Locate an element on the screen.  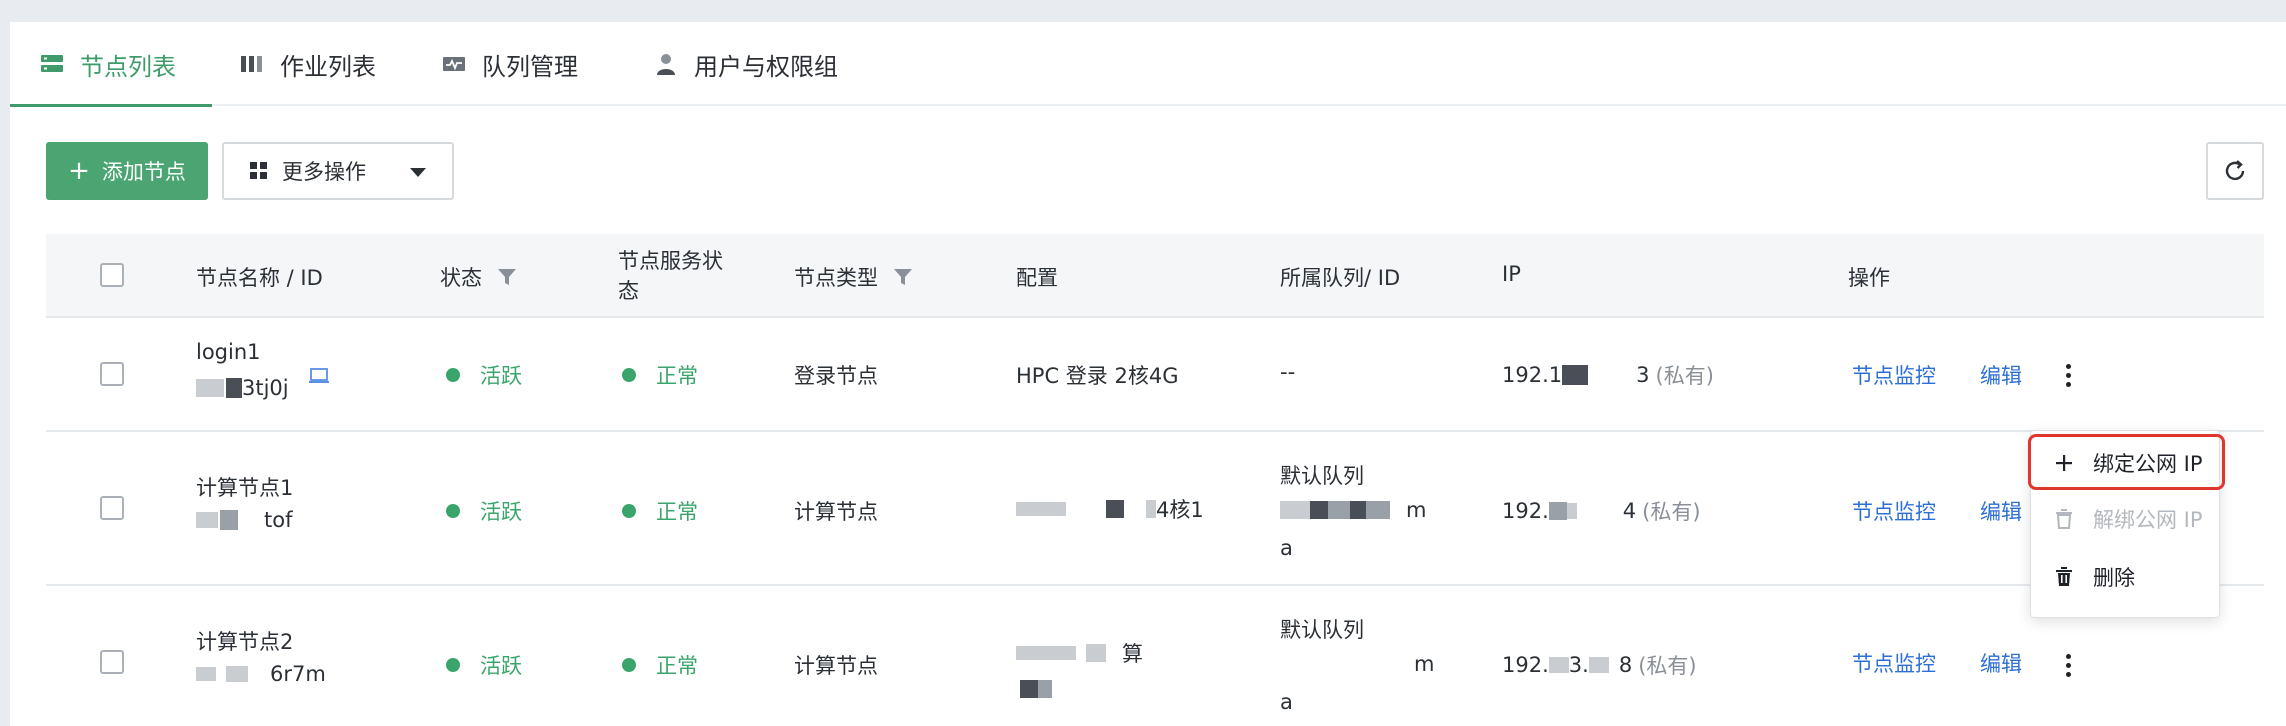
node-ip: 192. 3. 8 (私有) is located at coordinates (1599, 665).